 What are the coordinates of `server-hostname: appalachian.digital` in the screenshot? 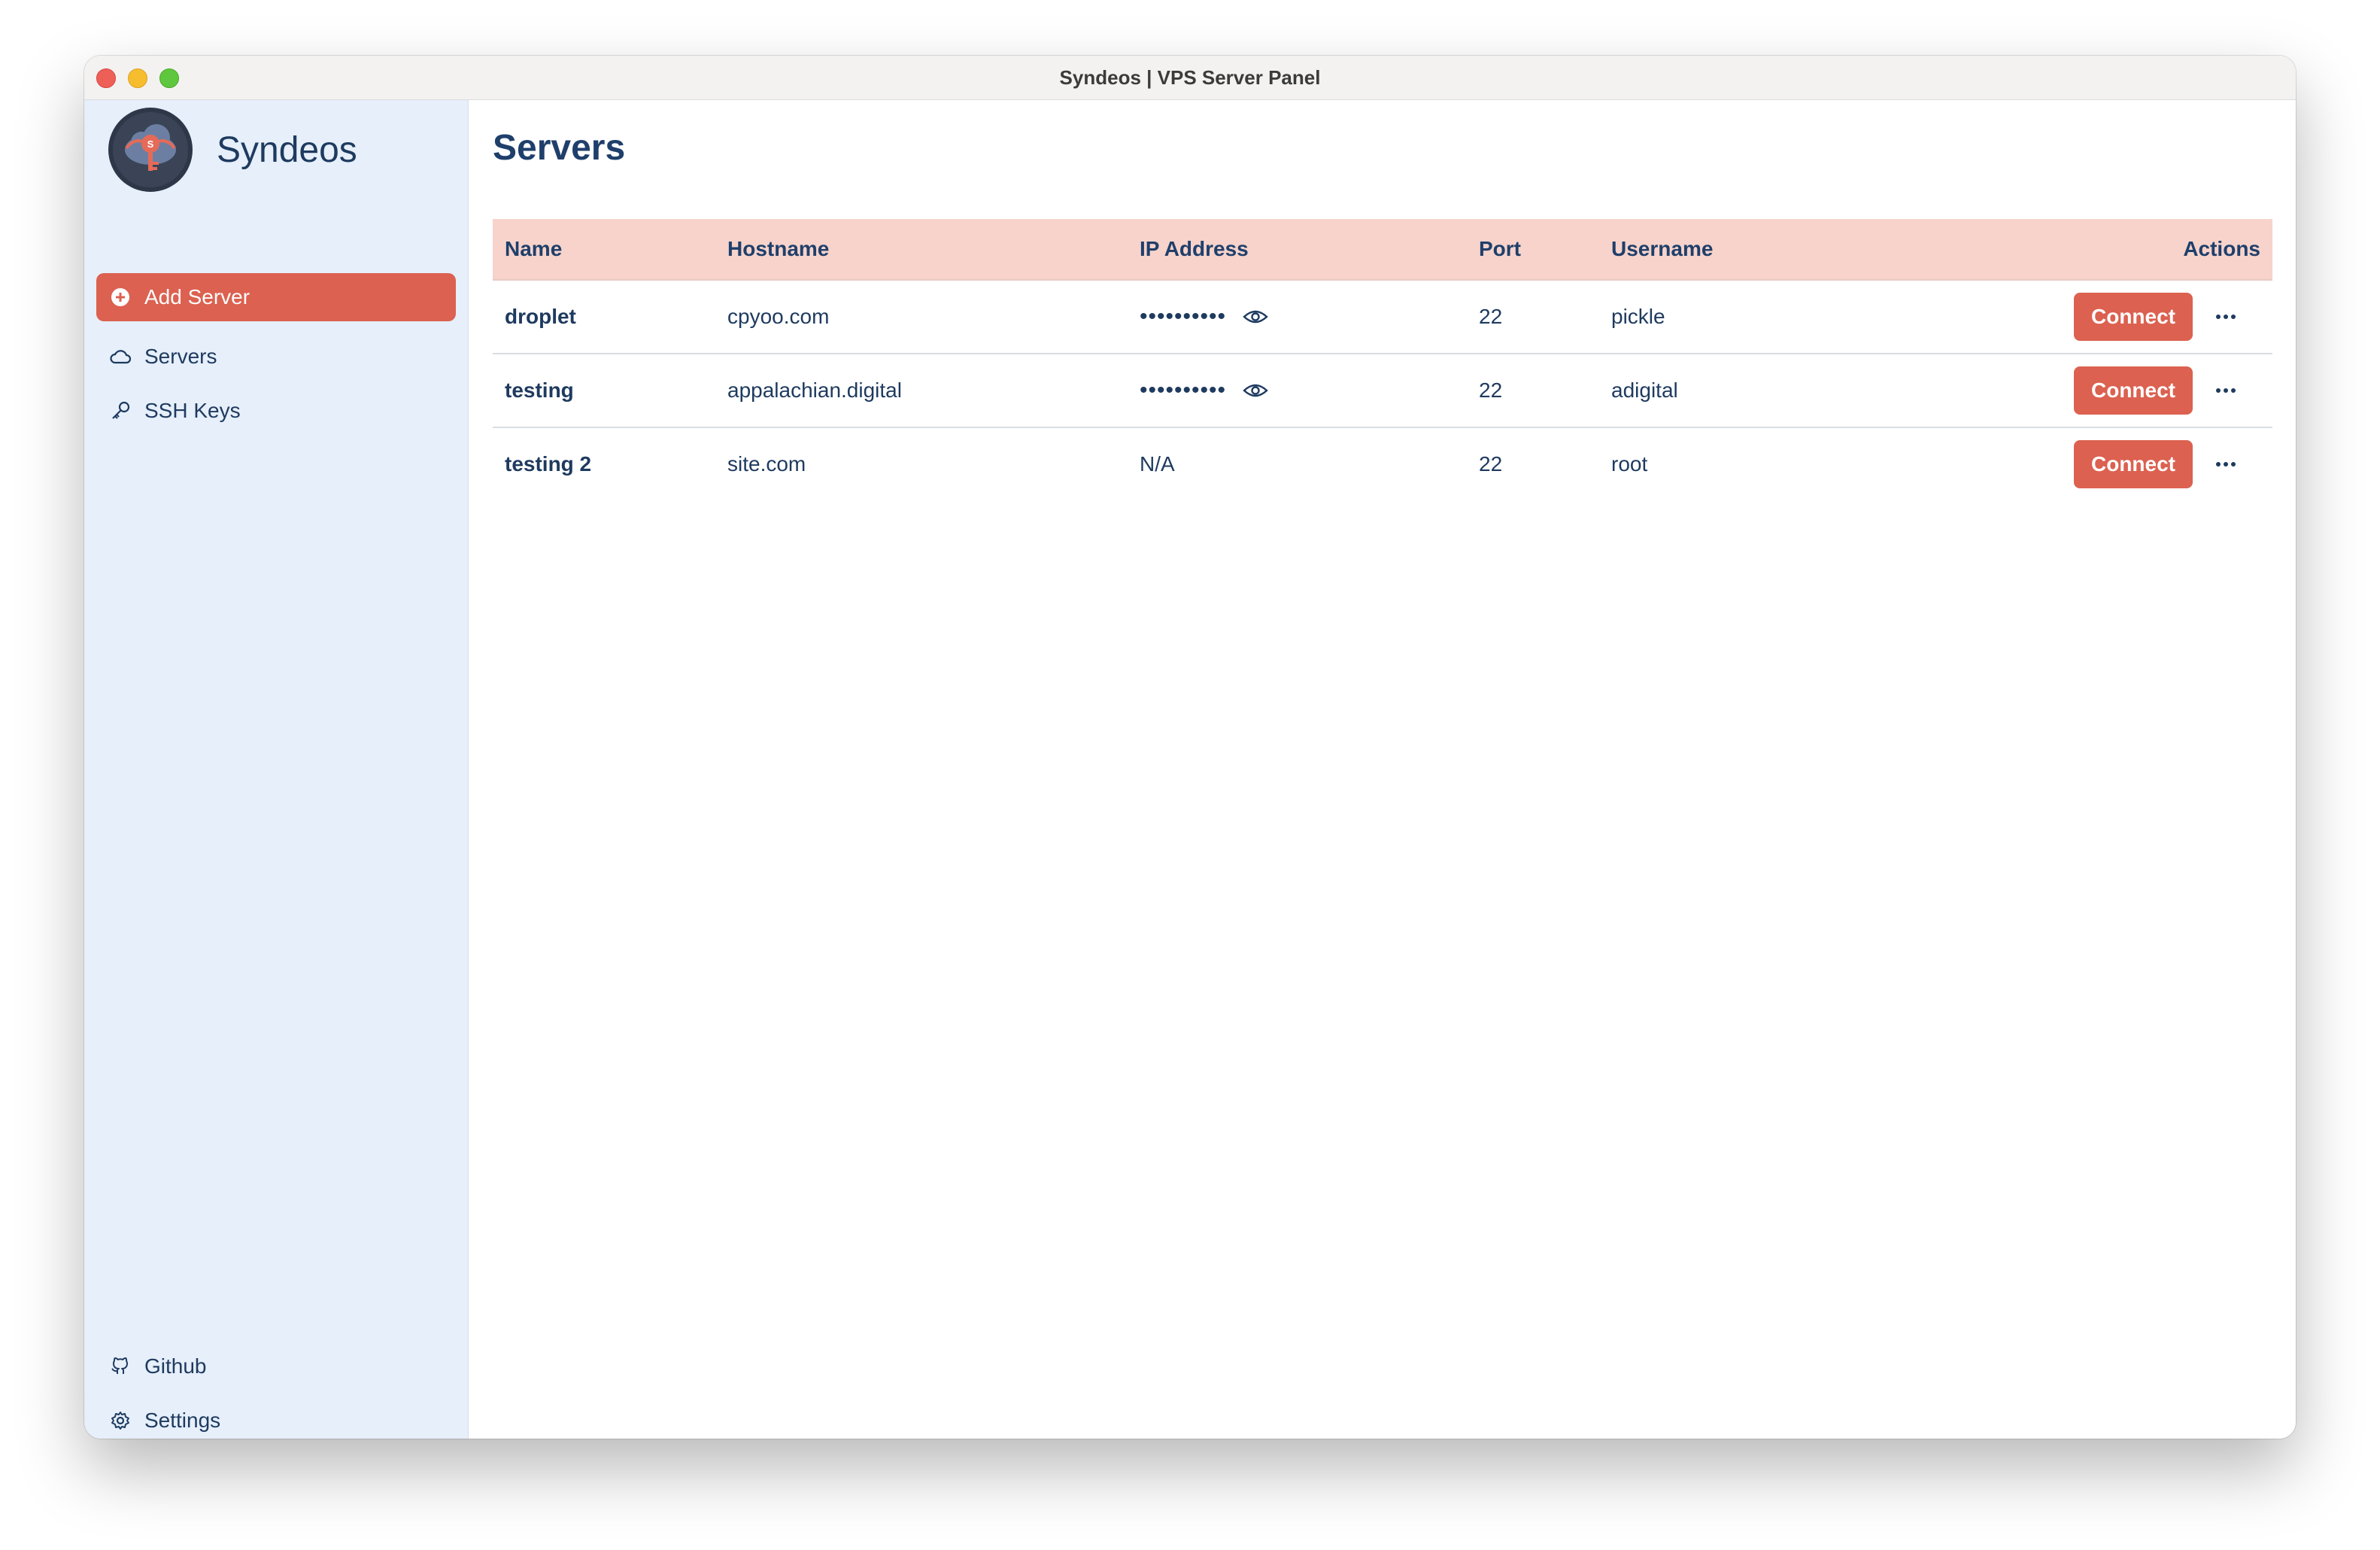 It's located at (814, 390).